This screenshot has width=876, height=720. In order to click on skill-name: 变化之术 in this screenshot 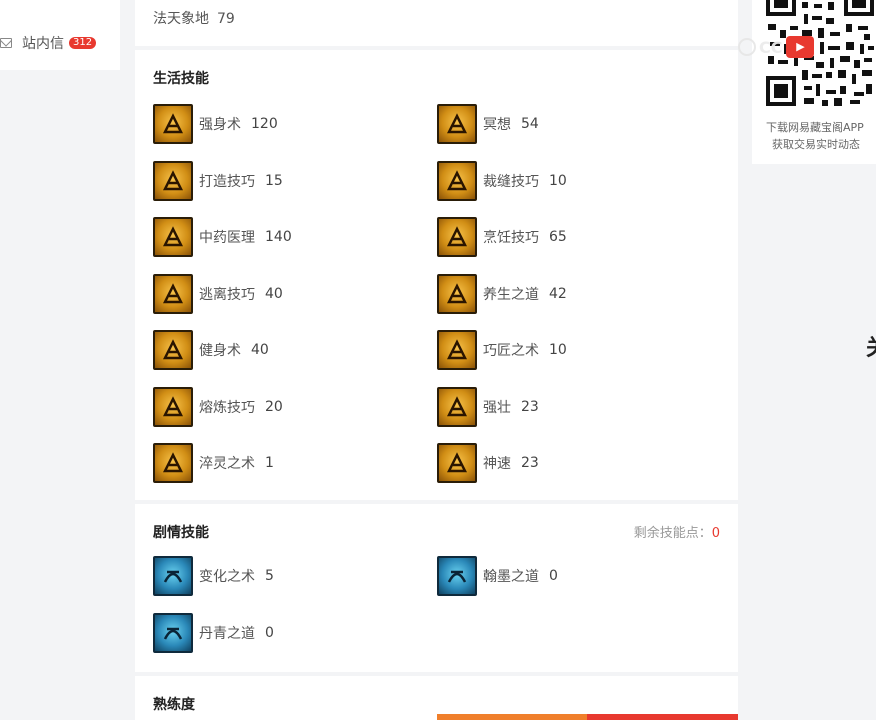, I will do `click(227, 577)`.